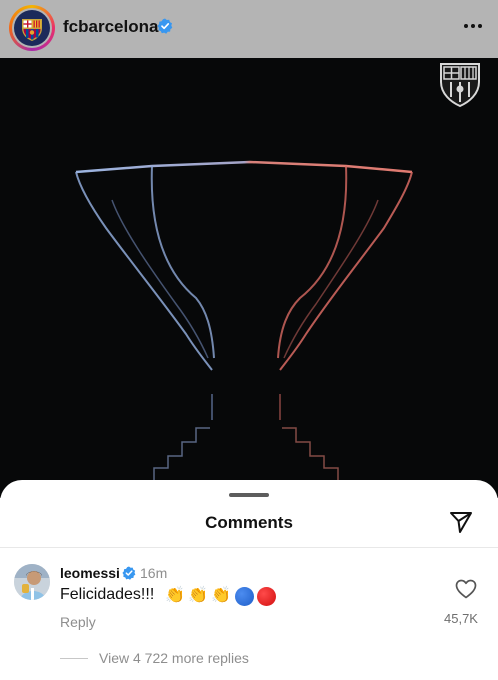  Describe the element at coordinates (266, 596) in the screenshot. I see `red-circle-icon` at that location.